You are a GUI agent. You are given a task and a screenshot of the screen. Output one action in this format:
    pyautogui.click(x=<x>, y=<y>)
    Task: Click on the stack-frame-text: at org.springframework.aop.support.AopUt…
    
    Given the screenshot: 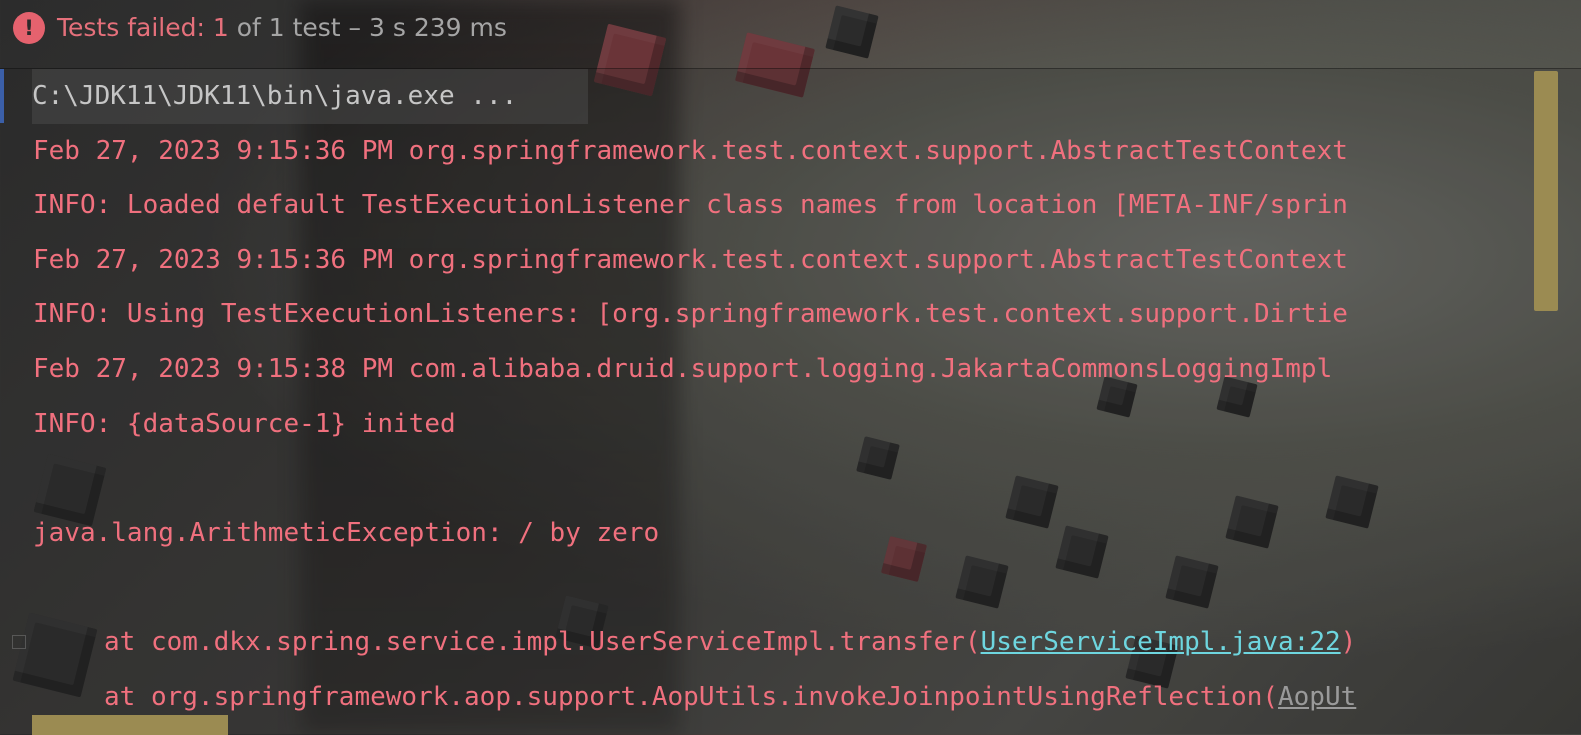 What is the action you would take?
    pyautogui.click(x=691, y=696)
    